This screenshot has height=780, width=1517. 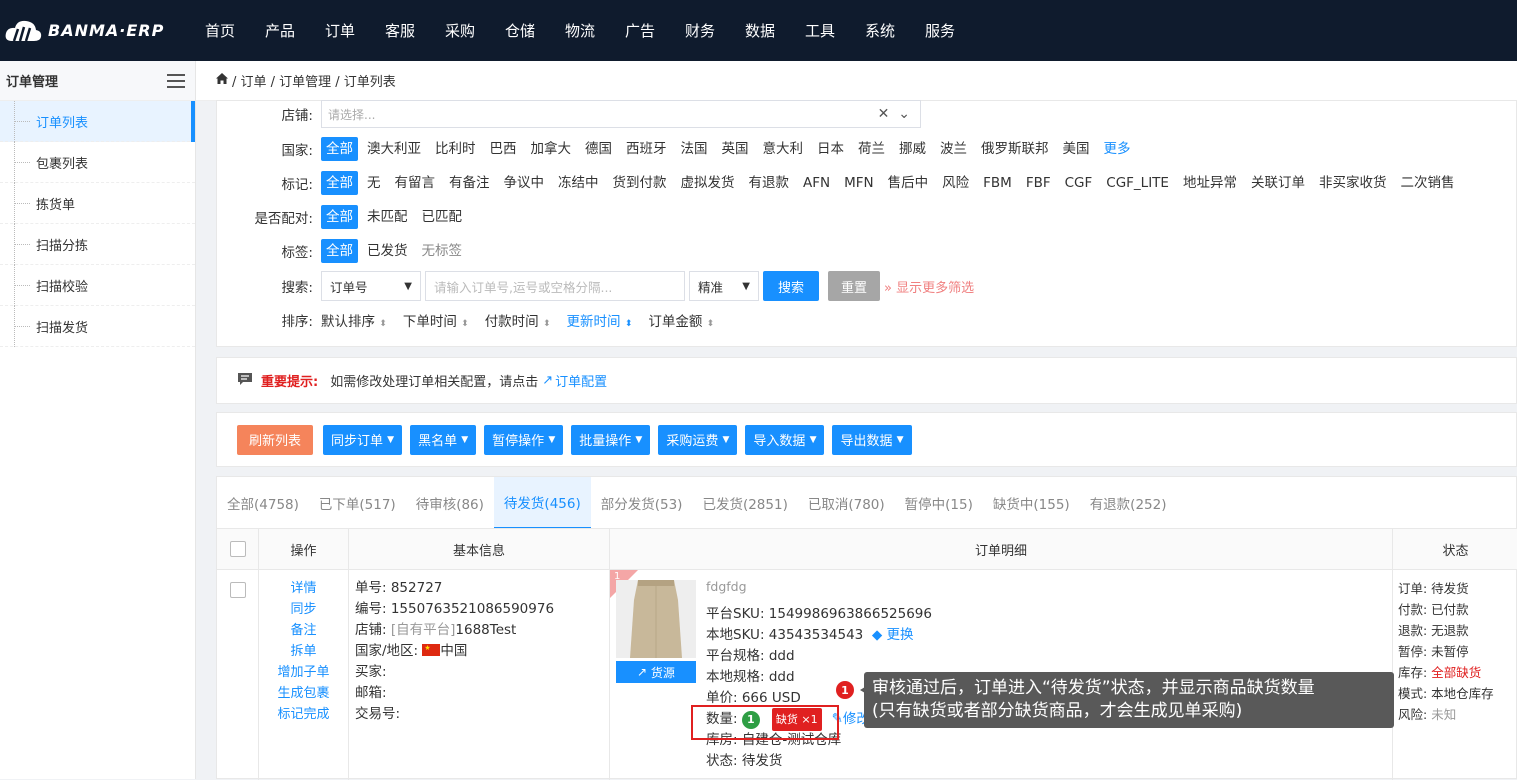 What do you see at coordinates (893, 635) in the screenshot?
I see `replace-link: ◆ 更换` at bounding box center [893, 635].